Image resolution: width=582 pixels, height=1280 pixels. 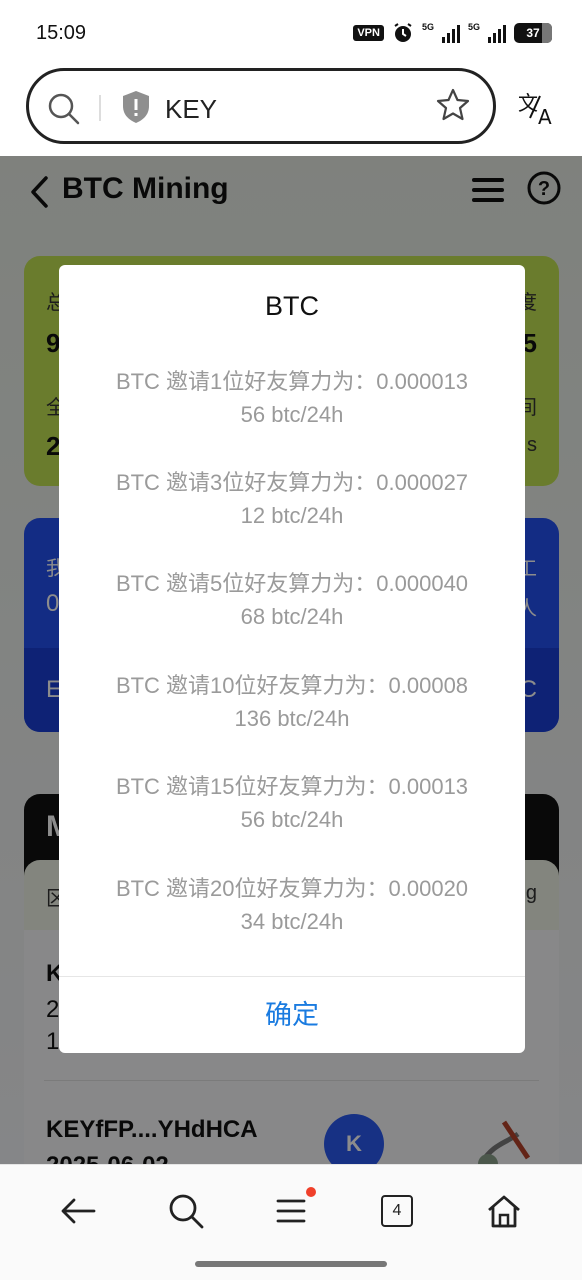 What do you see at coordinates (368, 33) in the screenshot?
I see `vpn-badge: VPN` at bounding box center [368, 33].